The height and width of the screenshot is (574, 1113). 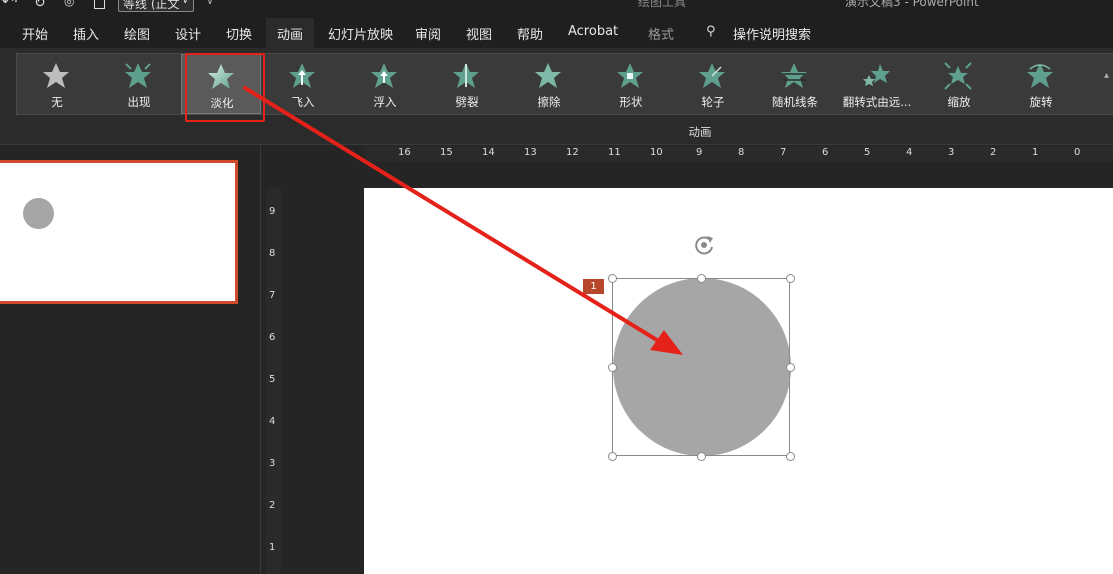 I want to click on effect-zoom: 缩放, so click(x=959, y=84).